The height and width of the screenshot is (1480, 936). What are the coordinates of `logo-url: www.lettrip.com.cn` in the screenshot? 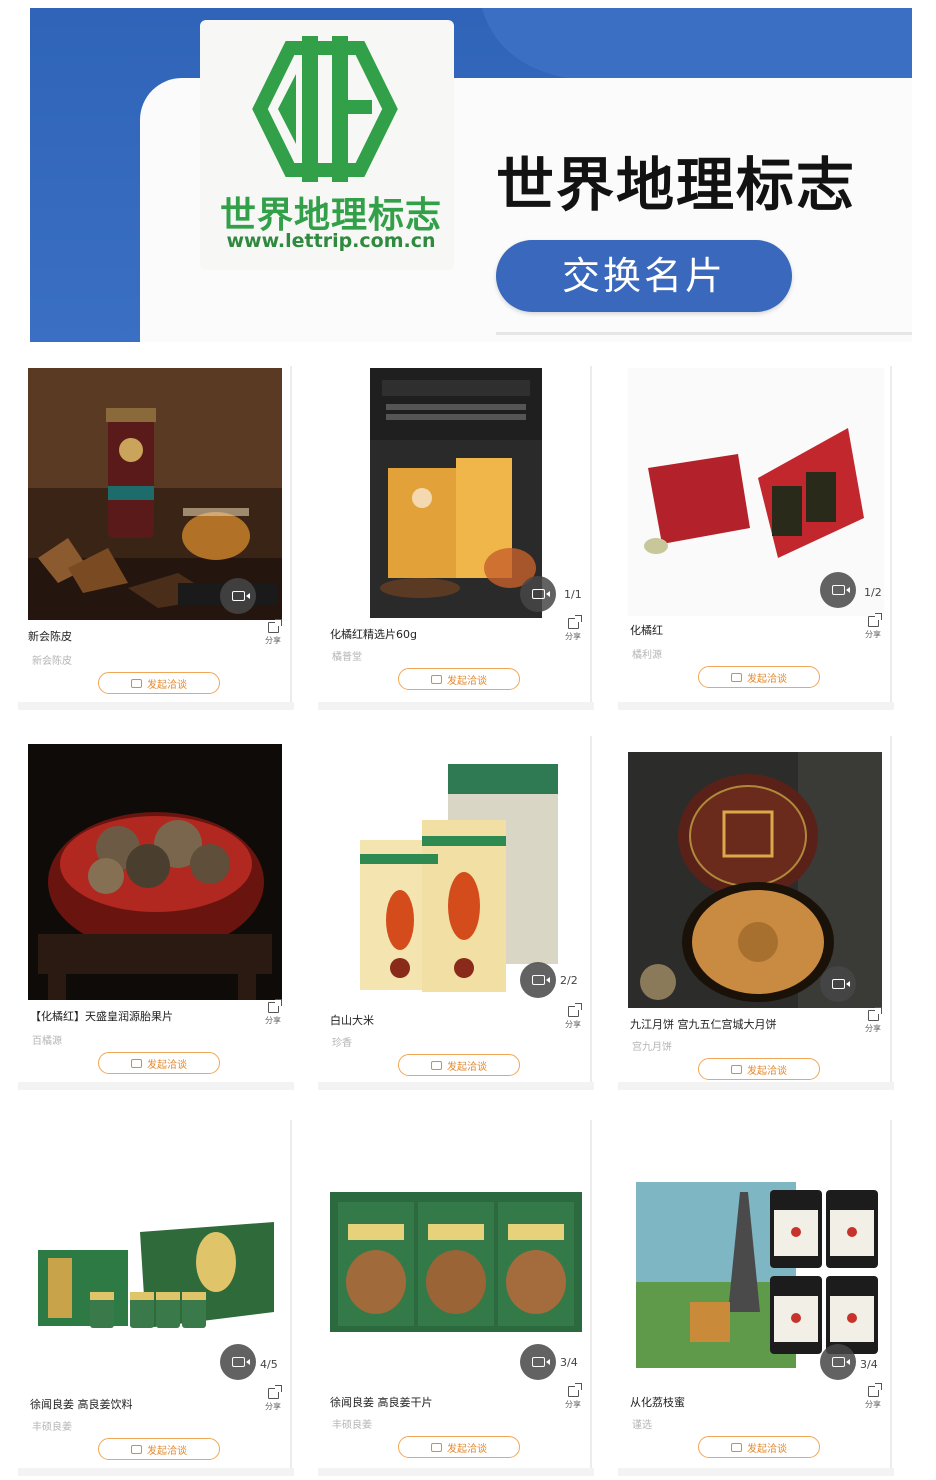 It's located at (331, 241).